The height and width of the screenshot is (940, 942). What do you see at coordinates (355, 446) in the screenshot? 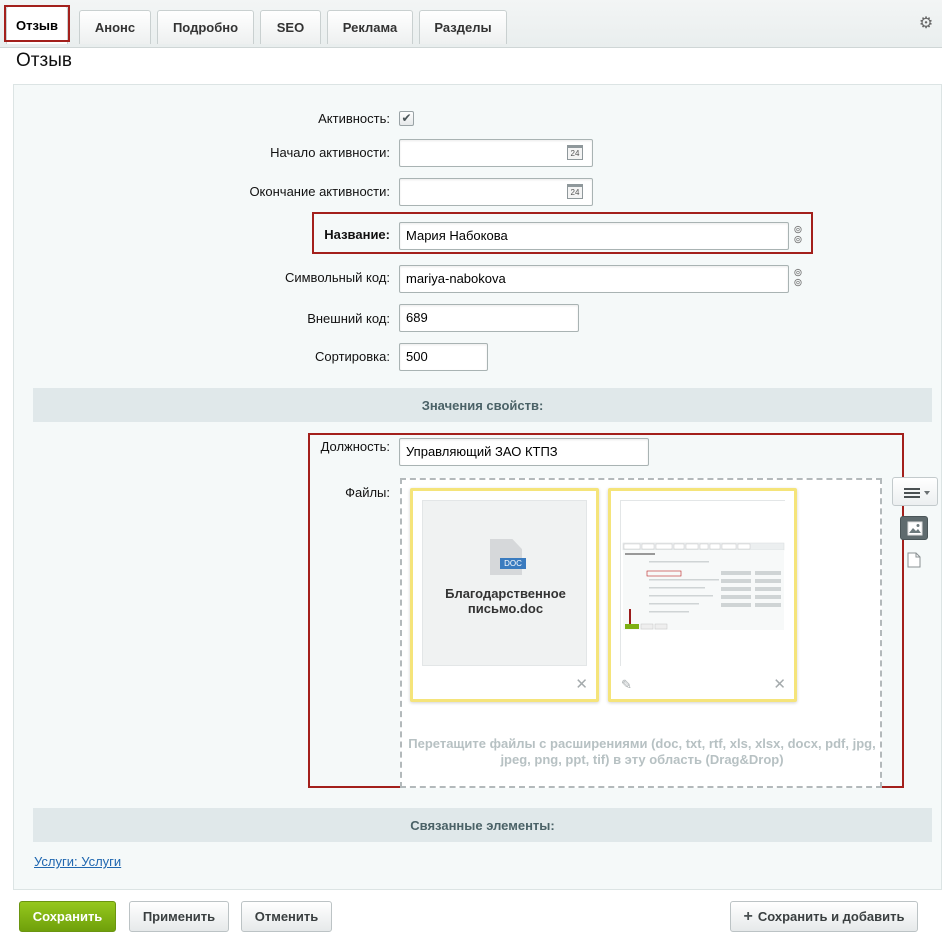
I see `position-label: Должность:` at bounding box center [355, 446].